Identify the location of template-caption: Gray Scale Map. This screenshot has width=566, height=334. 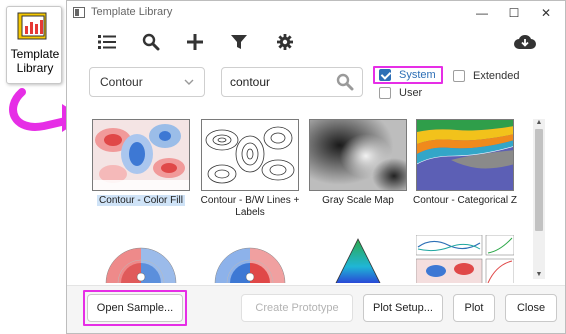
(358, 200).